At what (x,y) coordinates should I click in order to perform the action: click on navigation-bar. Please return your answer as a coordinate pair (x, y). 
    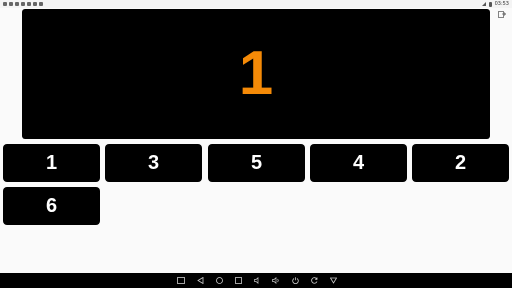
    Looking at the image, I should click on (256, 280).